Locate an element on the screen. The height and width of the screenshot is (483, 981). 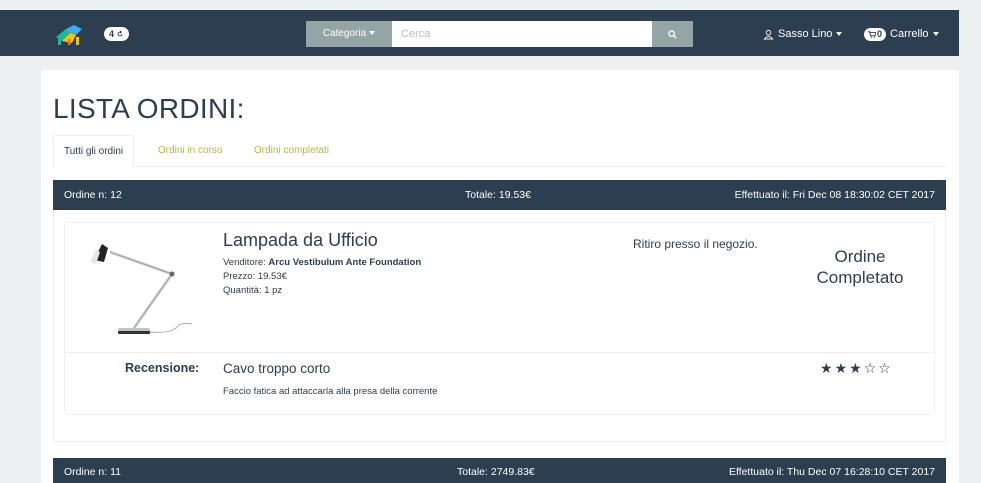
notifications-badge: 4 is located at coordinates (117, 34).